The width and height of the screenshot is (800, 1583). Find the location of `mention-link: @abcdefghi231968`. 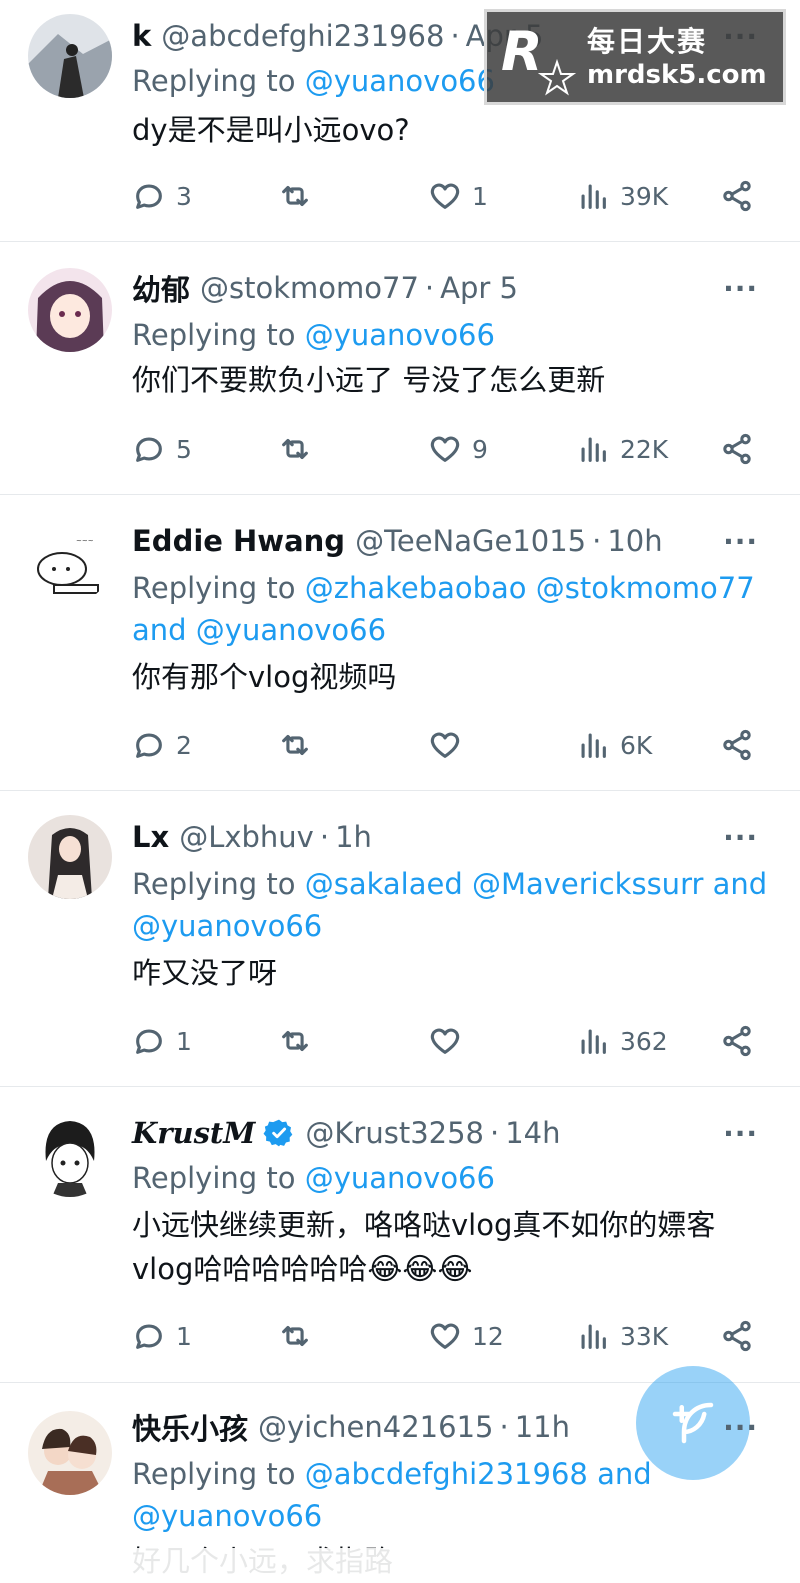

mention-link: @abcdefghi231968 is located at coordinates (446, 1474).